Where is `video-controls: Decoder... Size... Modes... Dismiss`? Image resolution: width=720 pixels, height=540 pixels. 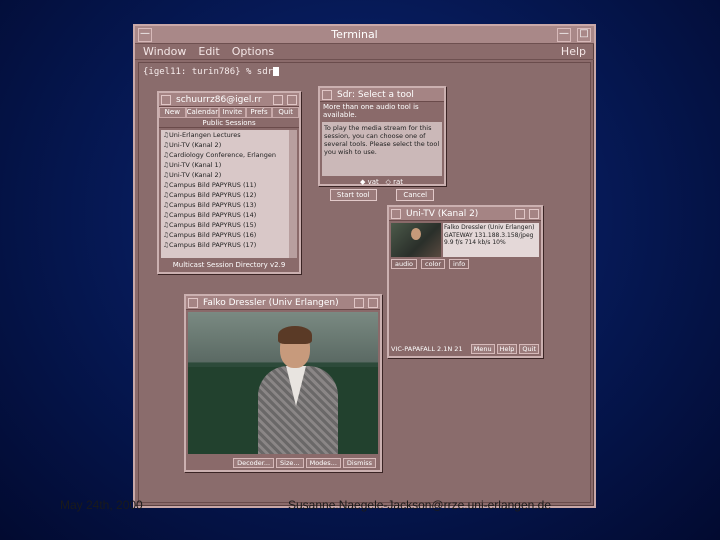 video-controls: Decoder... Size... Modes... Dismiss is located at coordinates (304, 463).